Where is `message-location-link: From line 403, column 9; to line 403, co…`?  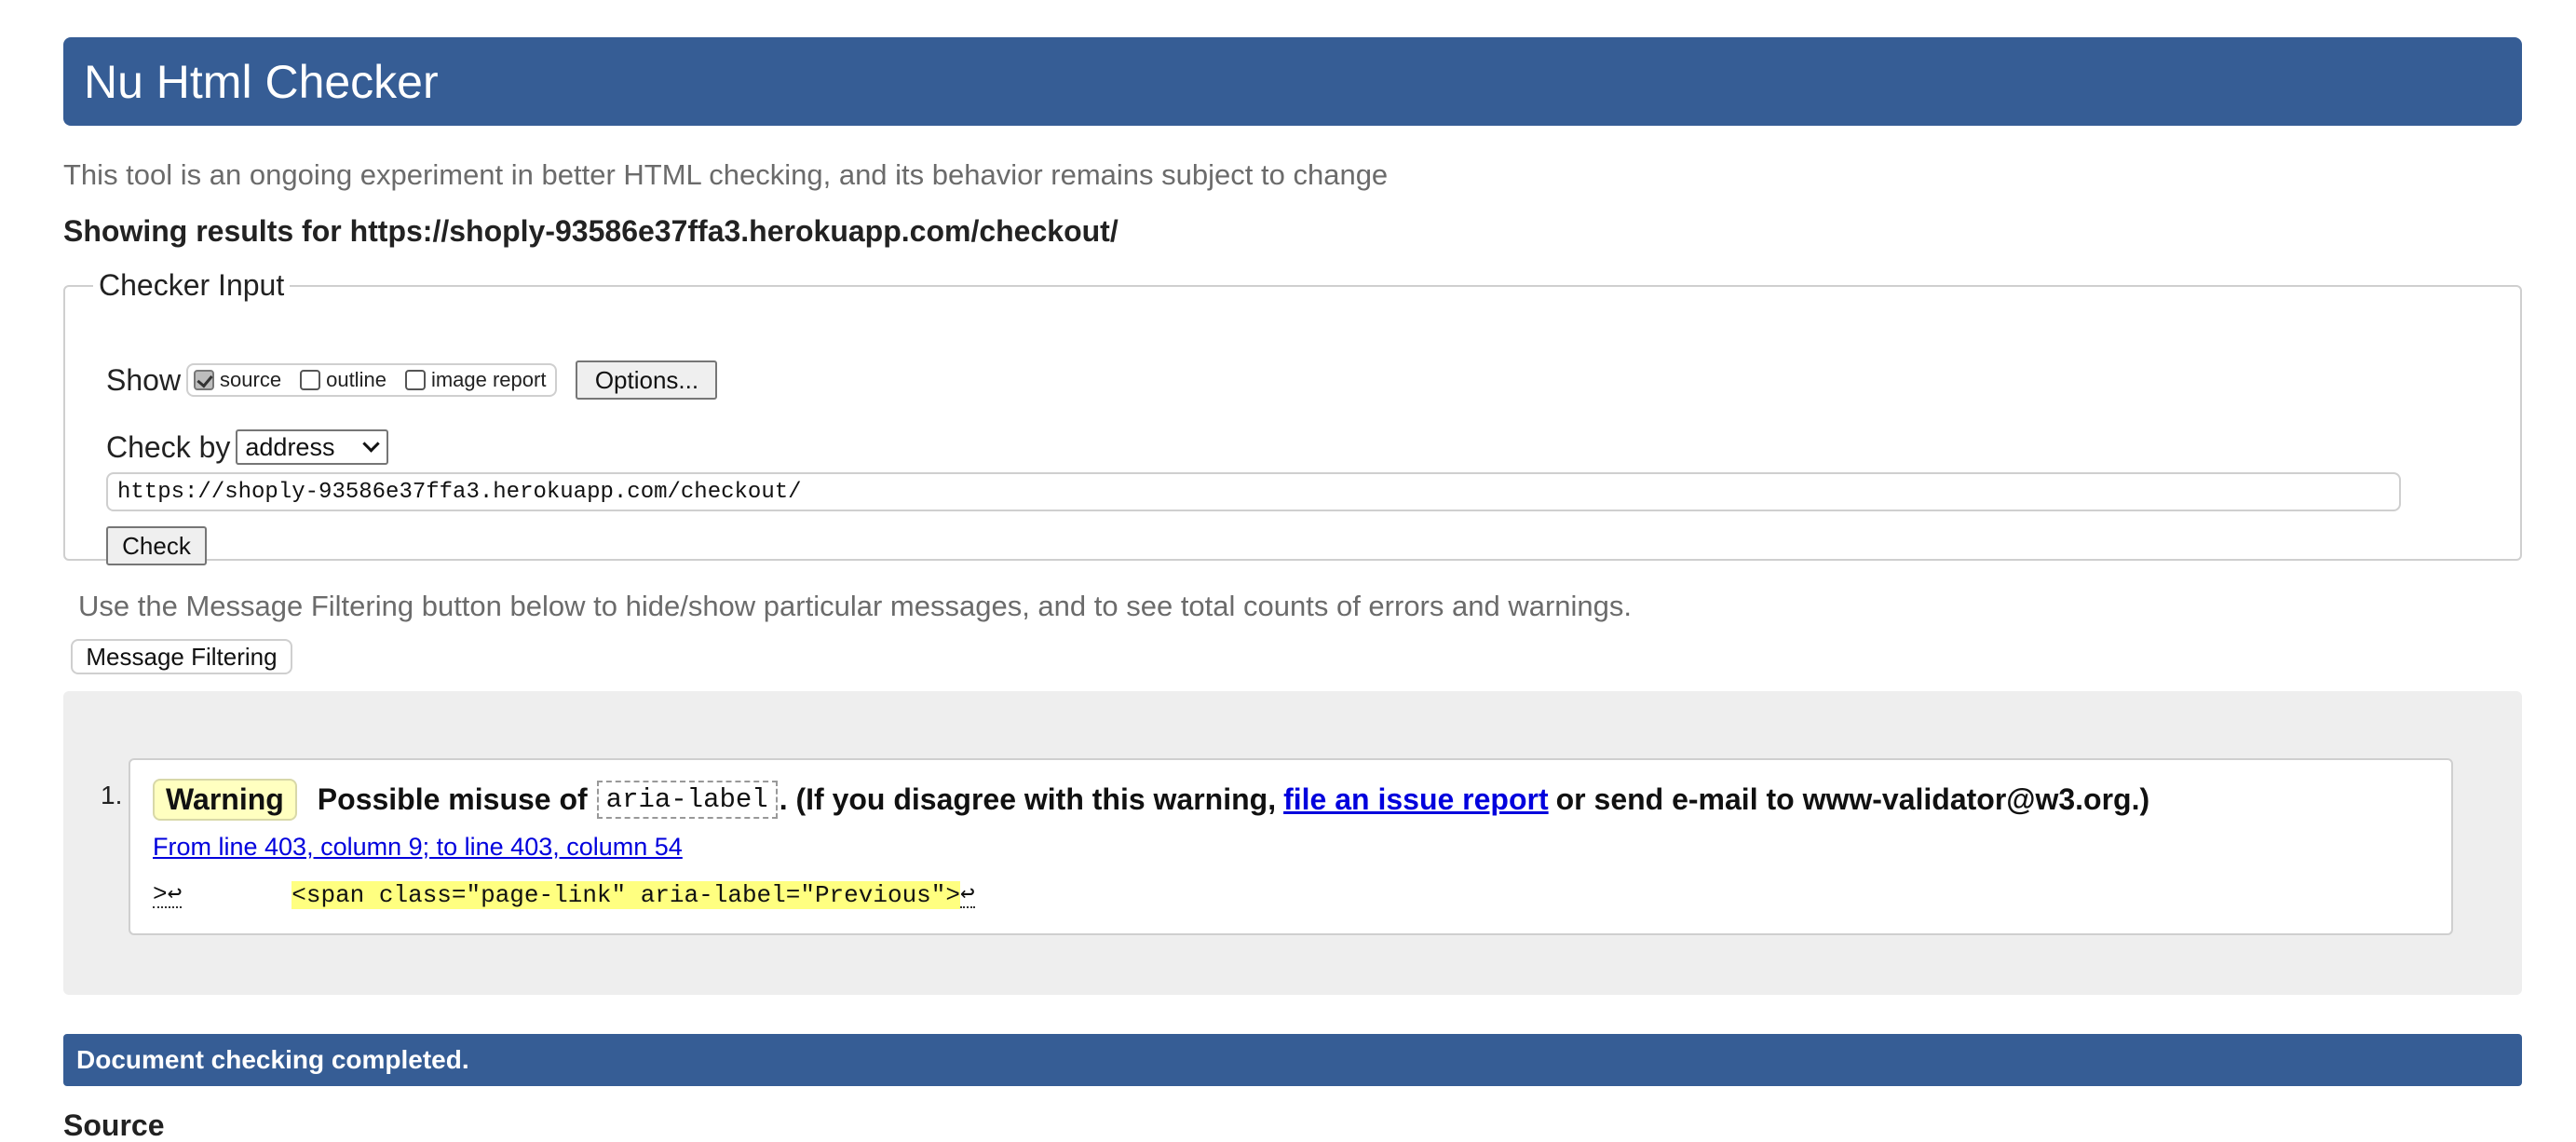 message-location-link: From line 403, column 9; to line 403, co… is located at coordinates (418, 847).